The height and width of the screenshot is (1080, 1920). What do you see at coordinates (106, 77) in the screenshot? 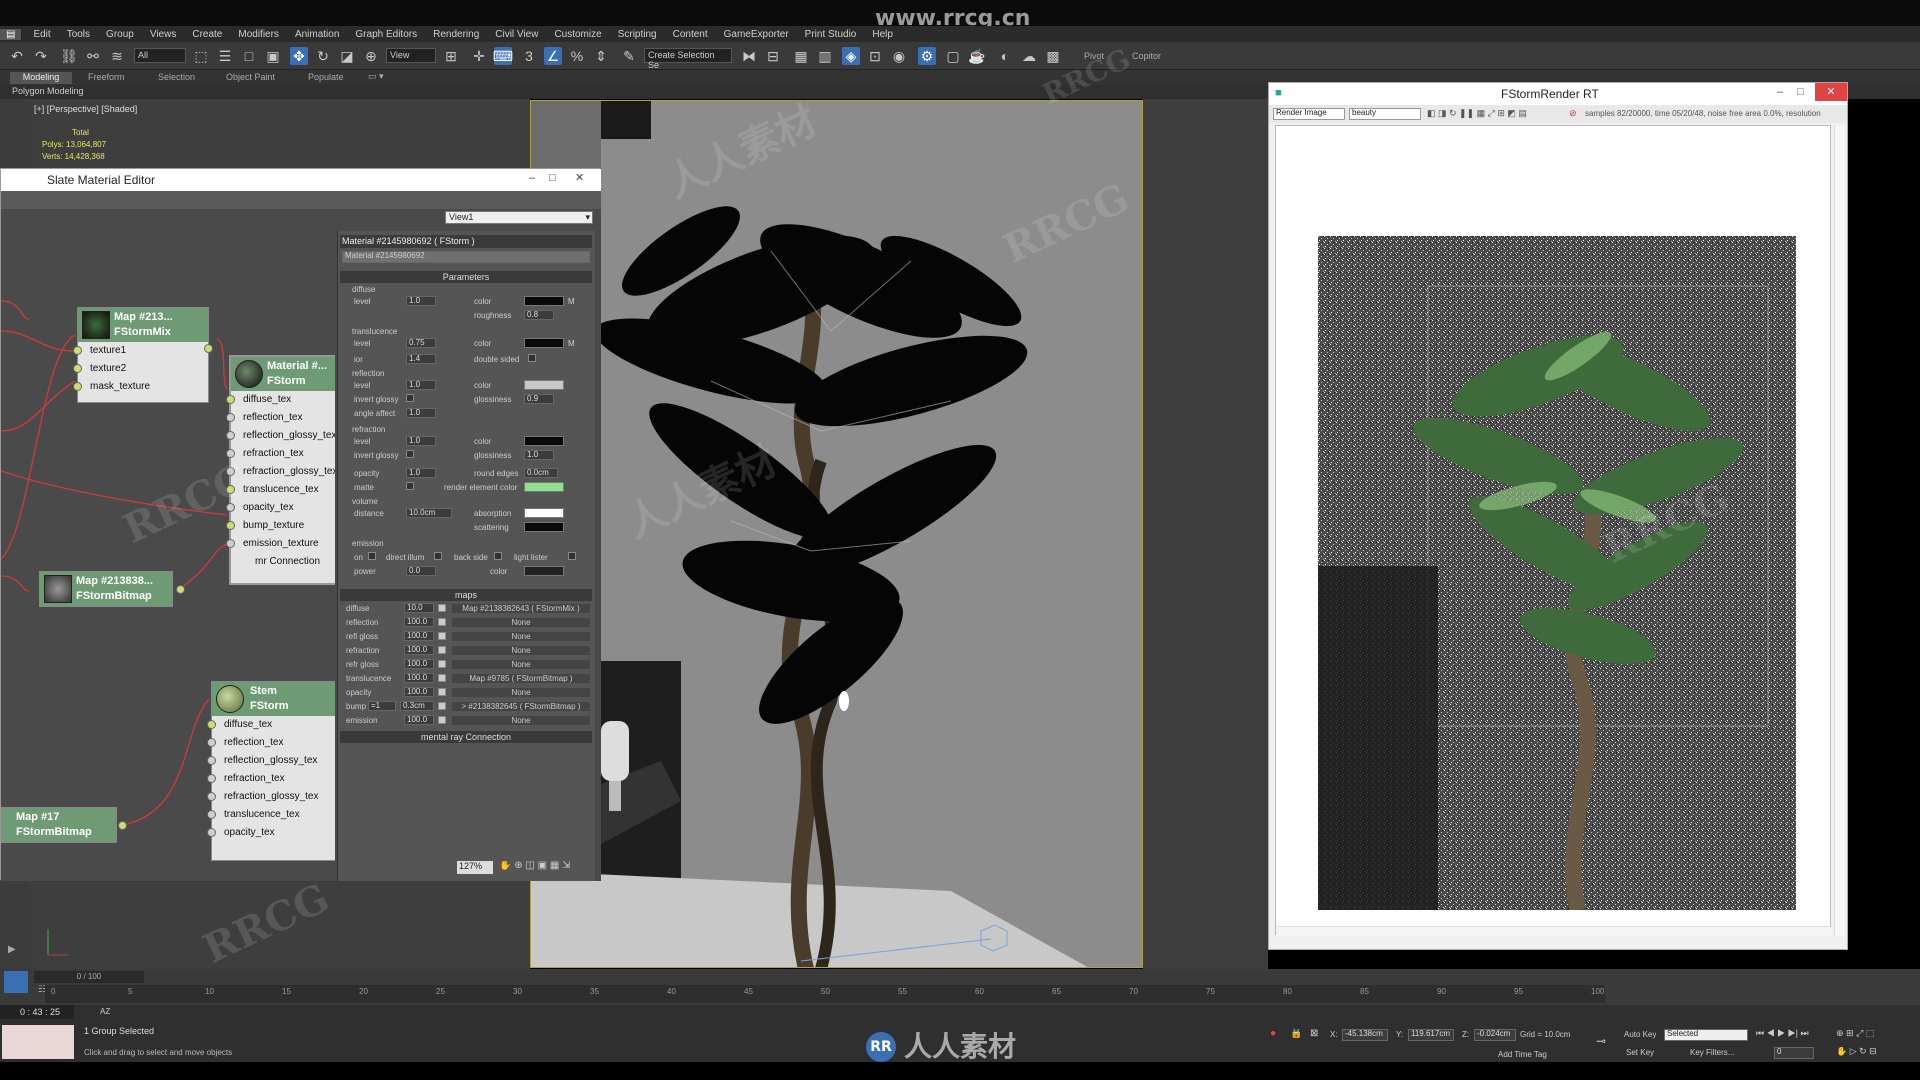
I see `tab-freeform: Freeform` at bounding box center [106, 77].